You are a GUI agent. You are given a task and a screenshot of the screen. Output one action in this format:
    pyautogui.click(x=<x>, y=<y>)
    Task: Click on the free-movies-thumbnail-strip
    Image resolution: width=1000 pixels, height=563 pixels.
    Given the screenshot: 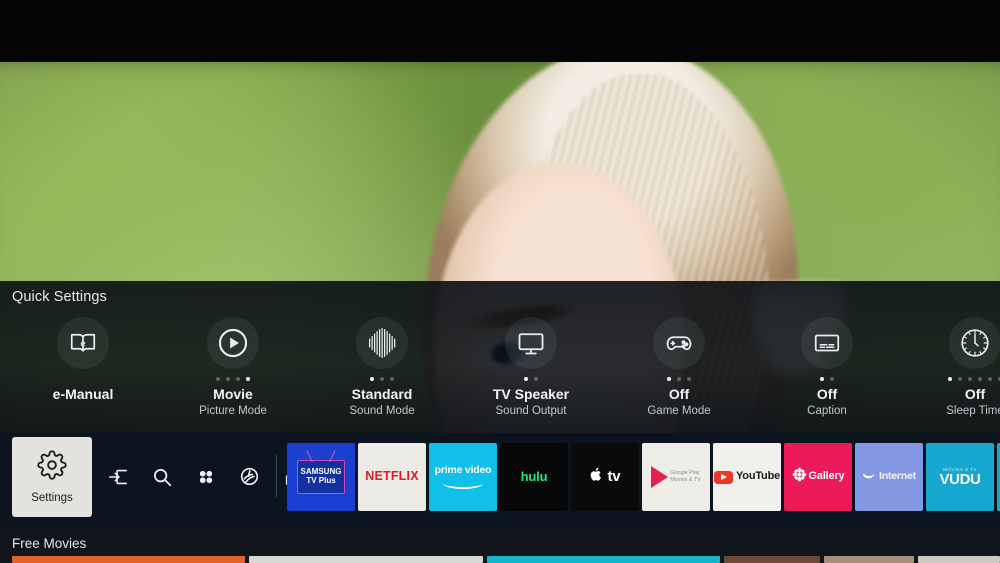 What is the action you would take?
    pyautogui.click(x=506, y=559)
    